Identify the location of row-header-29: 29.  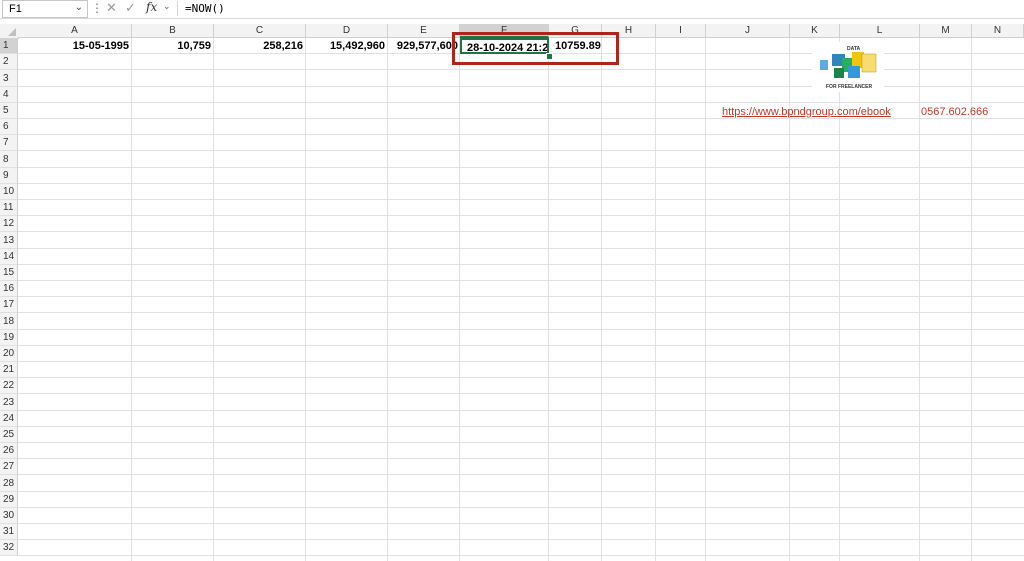
(9, 500).